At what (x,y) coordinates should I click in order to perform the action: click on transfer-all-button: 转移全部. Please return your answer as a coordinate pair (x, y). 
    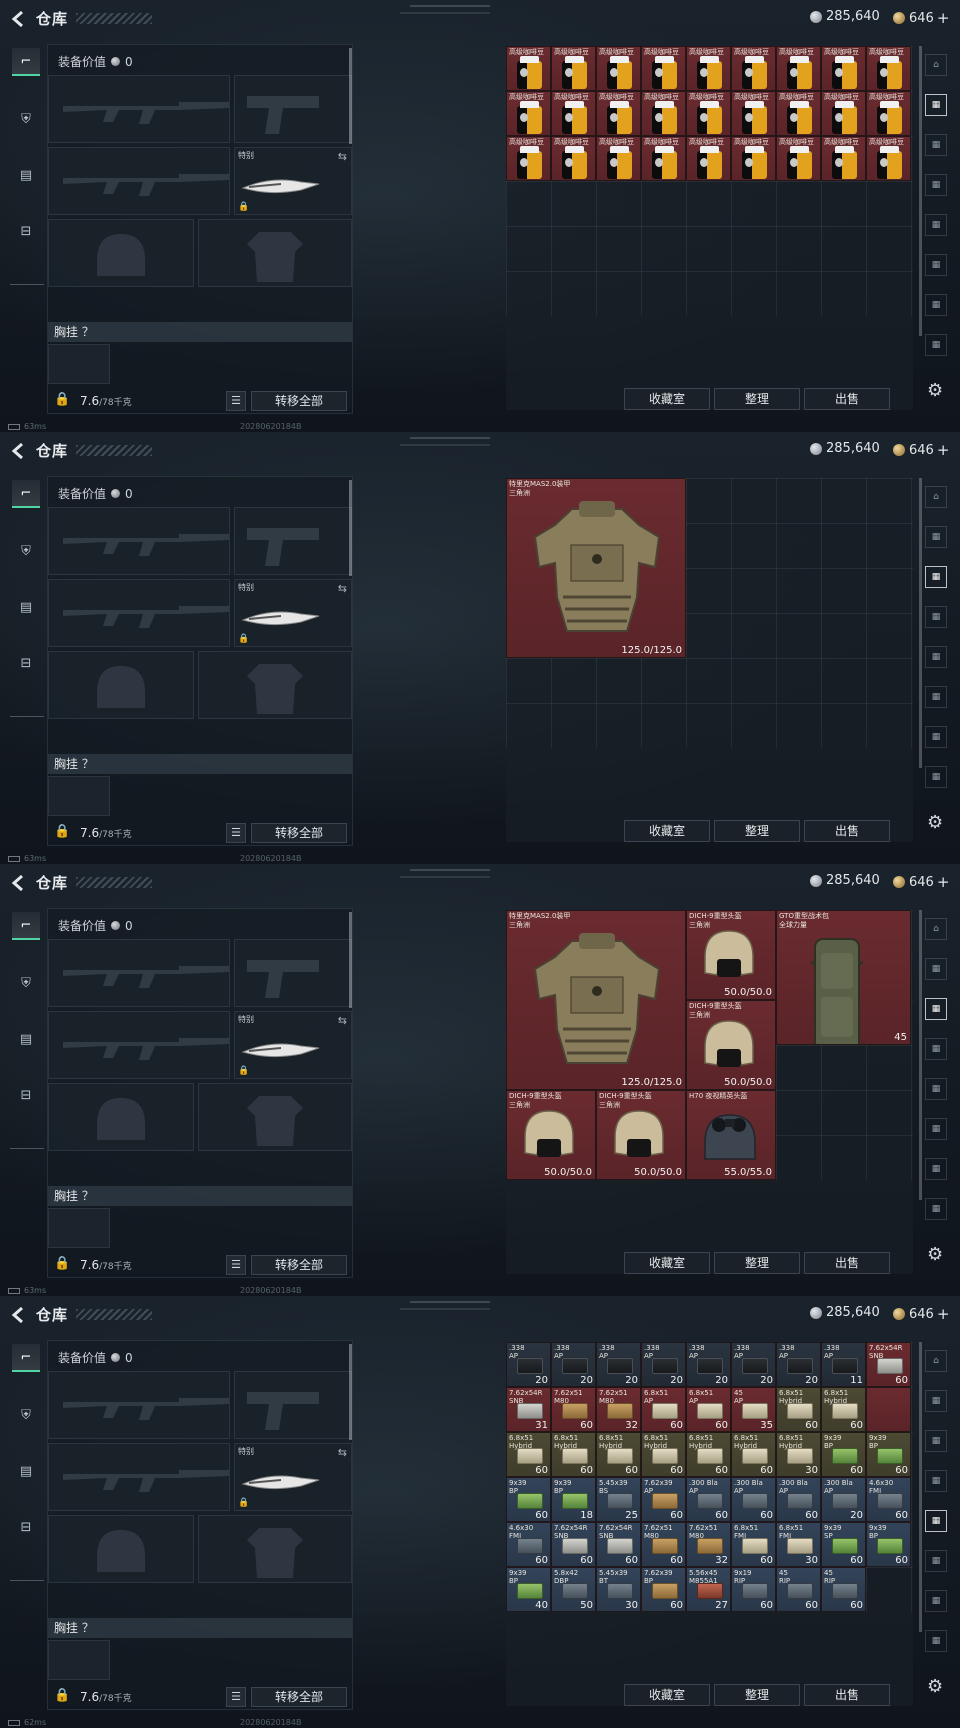
    Looking at the image, I should click on (299, 833).